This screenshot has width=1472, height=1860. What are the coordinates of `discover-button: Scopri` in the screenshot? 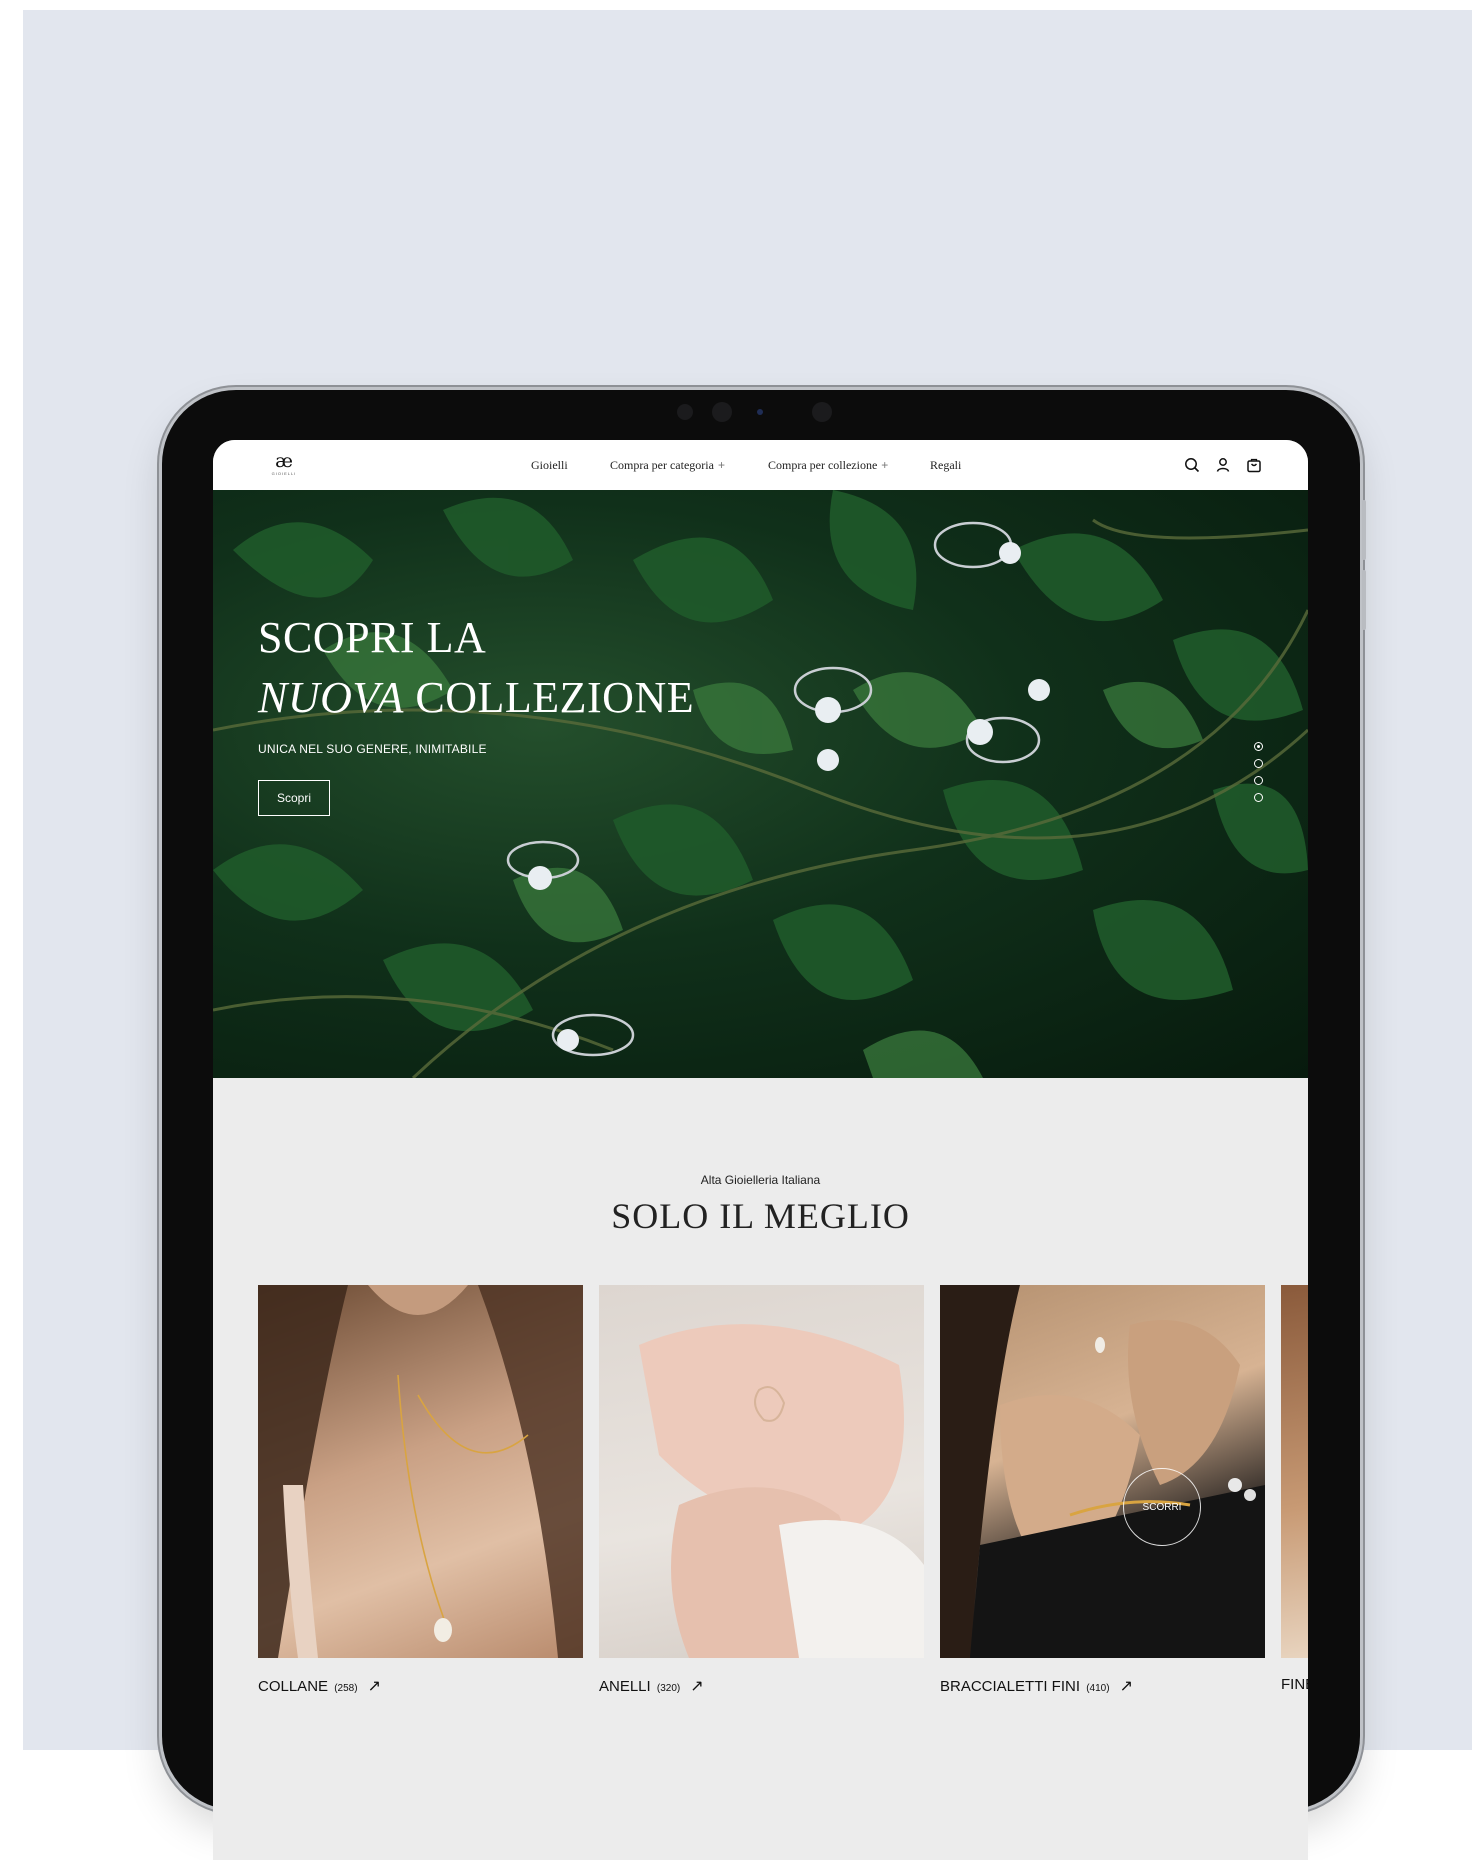 It's located at (294, 798).